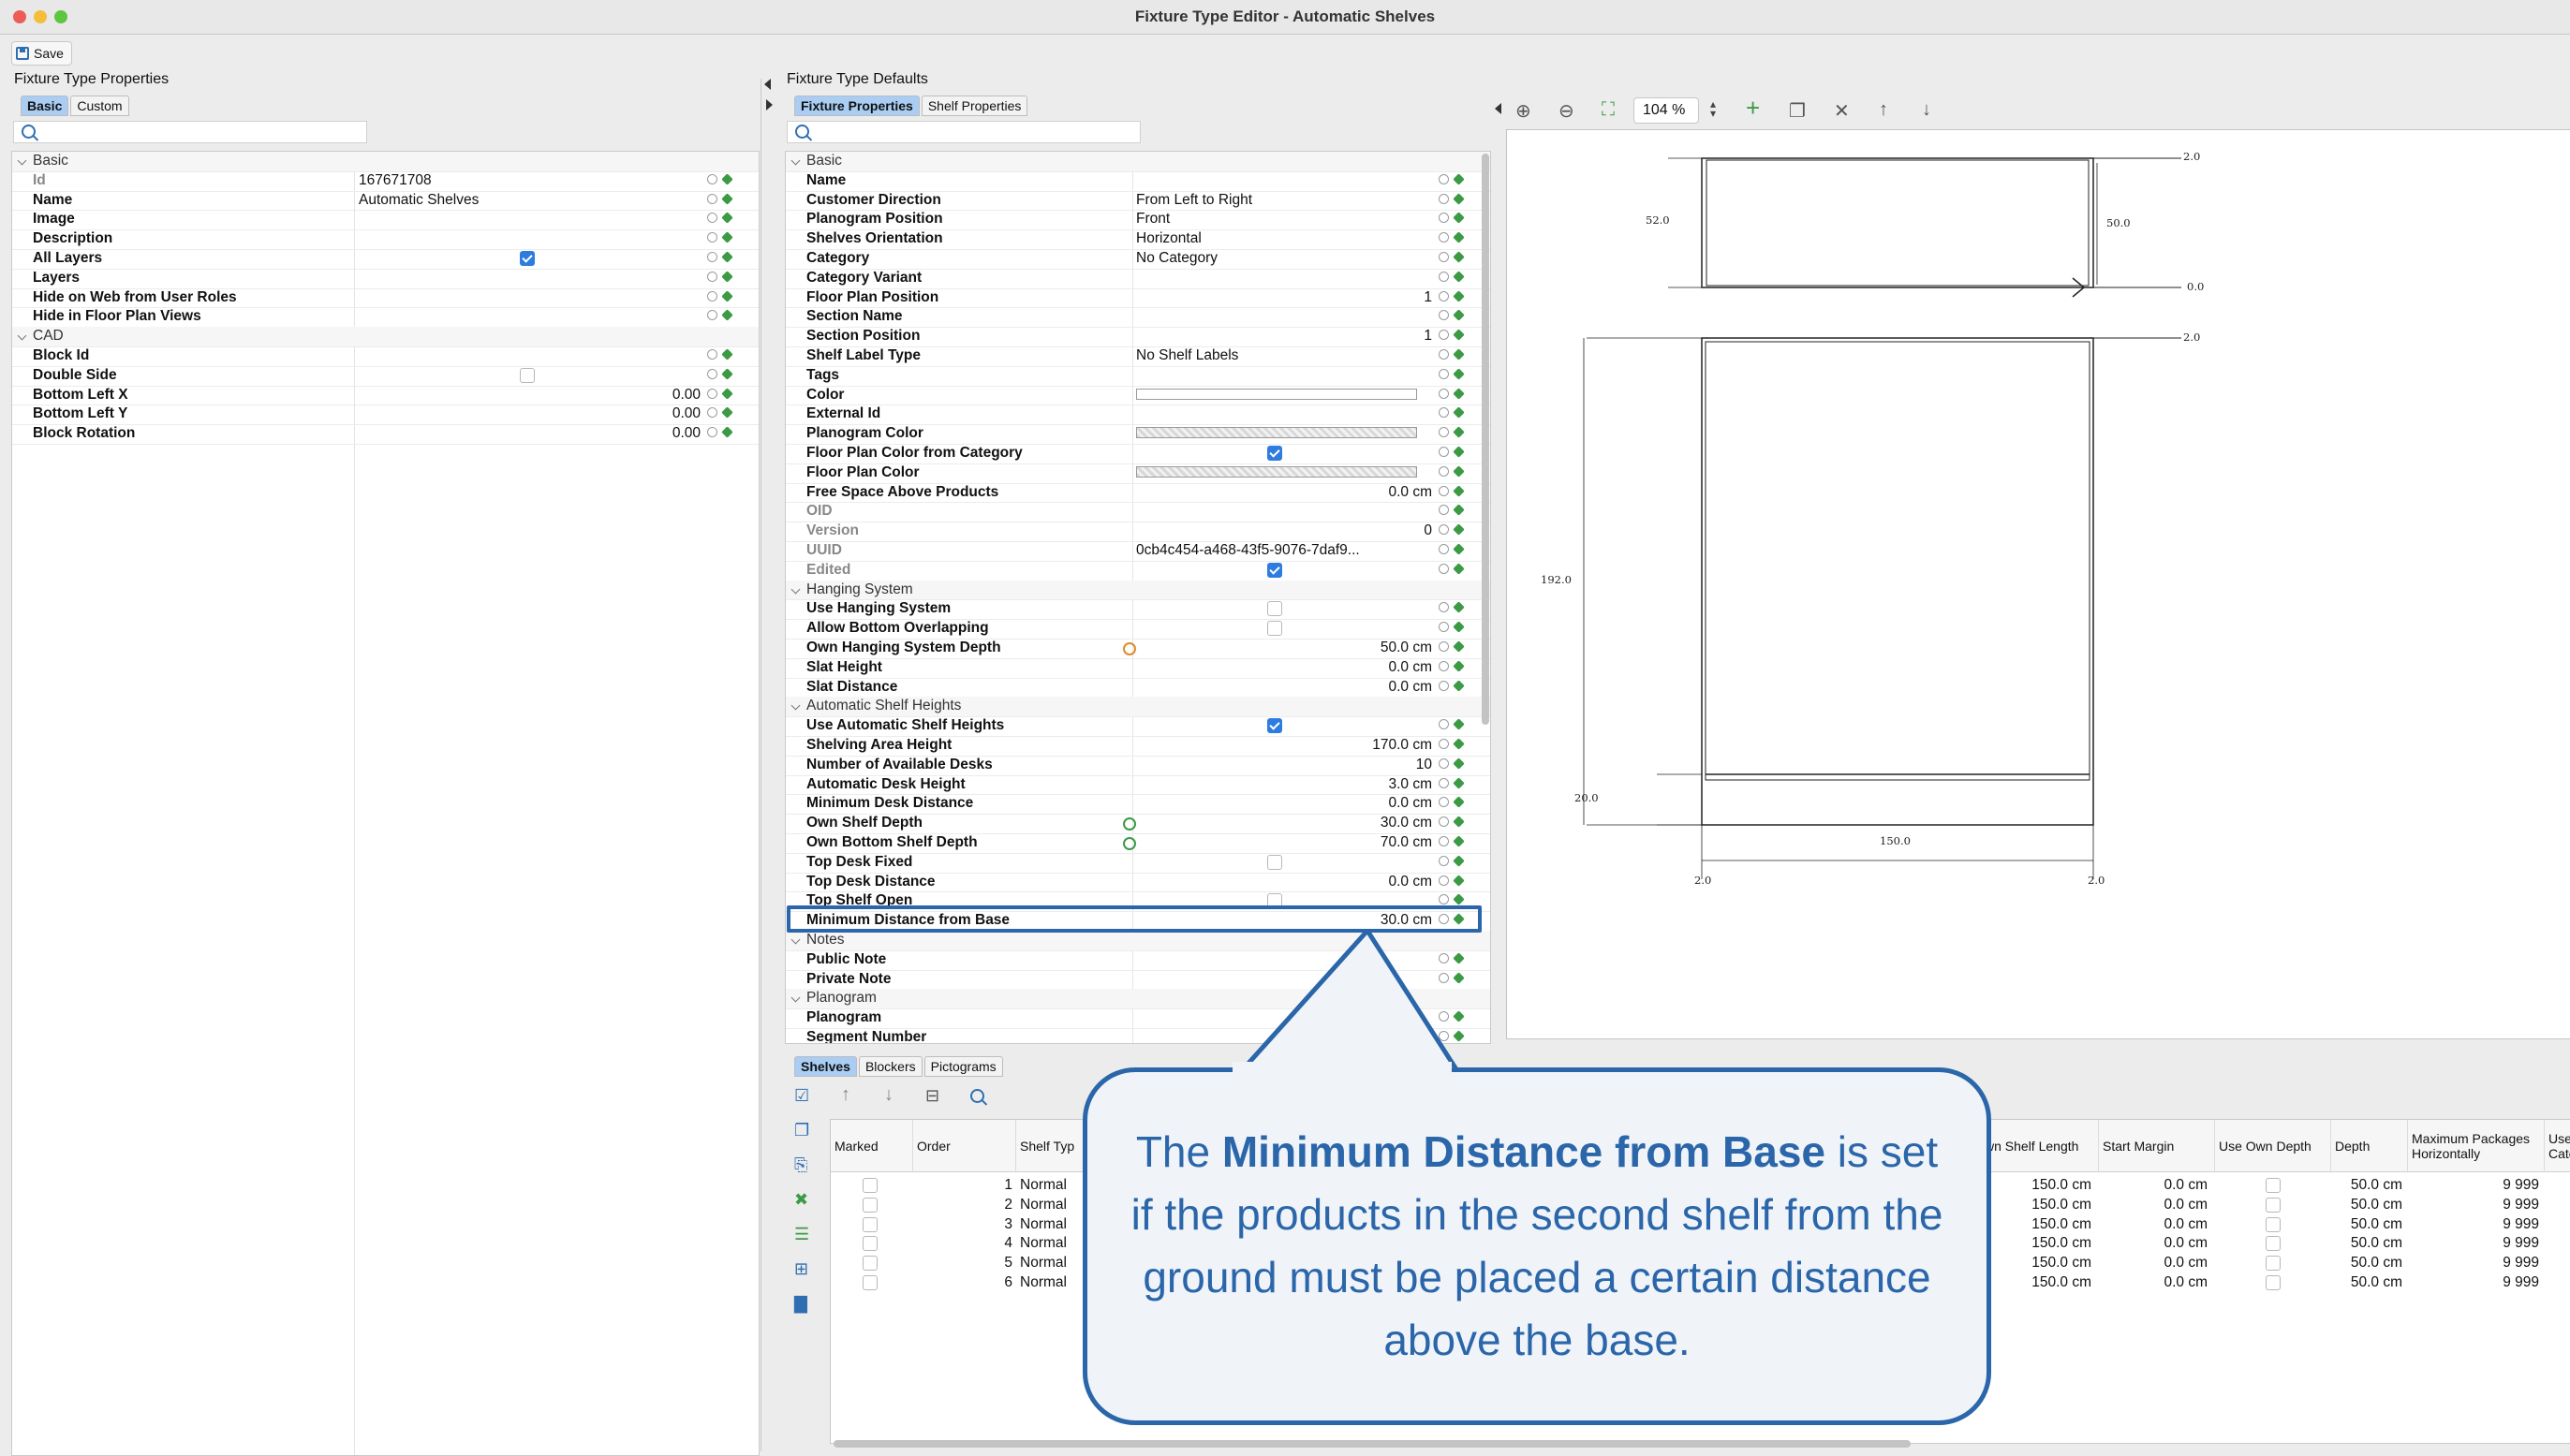 The image size is (2570, 1456). Describe the element at coordinates (889, 1095) in the screenshot. I see `row-down-icon: ↓` at that location.